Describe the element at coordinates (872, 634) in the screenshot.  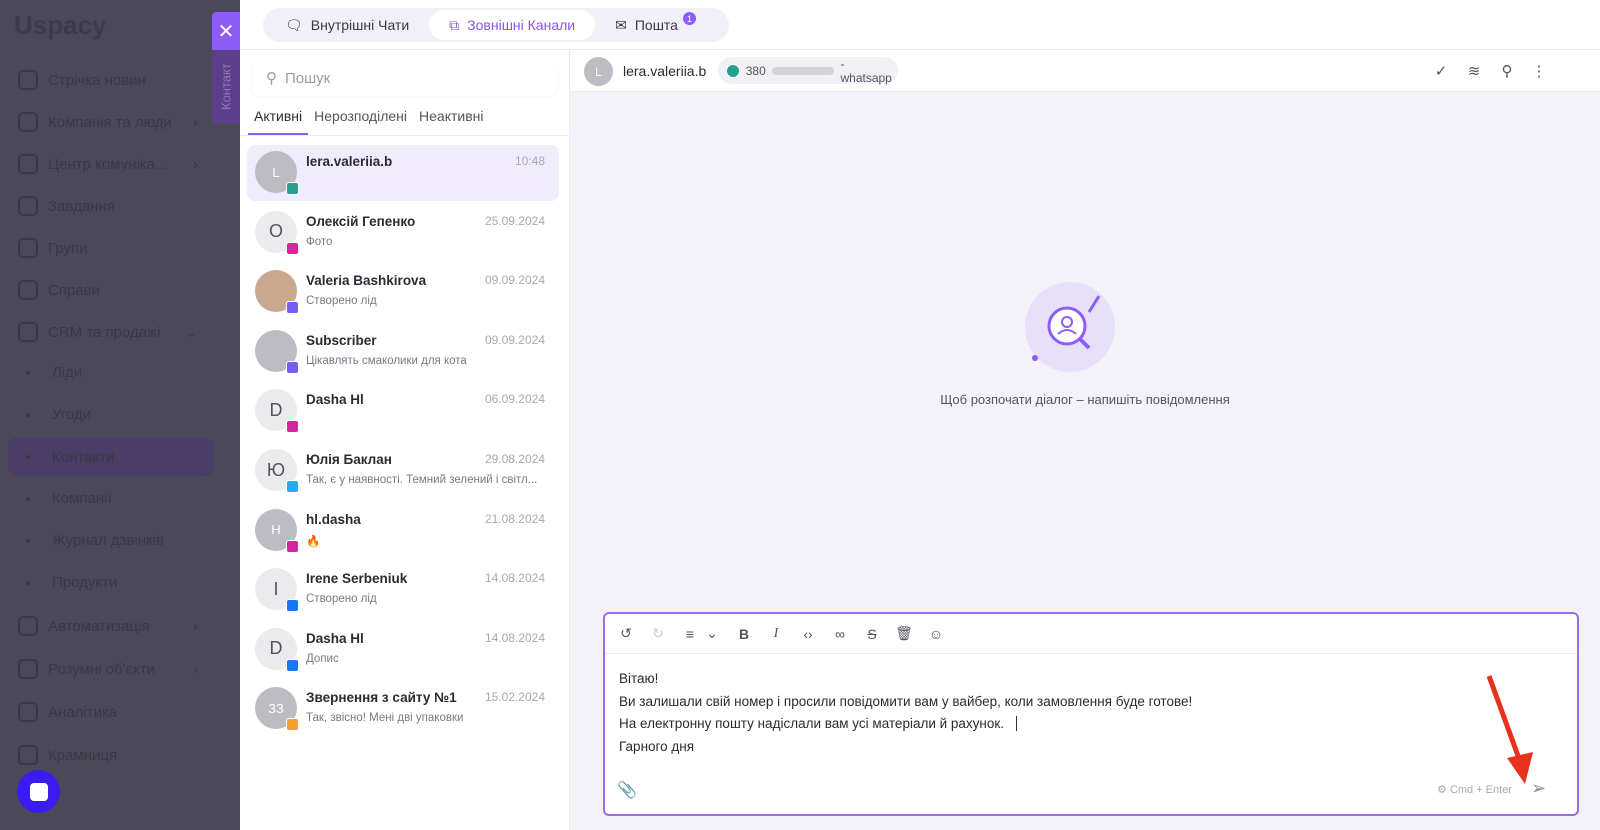
I see `strikethrough-icon: S` at that location.